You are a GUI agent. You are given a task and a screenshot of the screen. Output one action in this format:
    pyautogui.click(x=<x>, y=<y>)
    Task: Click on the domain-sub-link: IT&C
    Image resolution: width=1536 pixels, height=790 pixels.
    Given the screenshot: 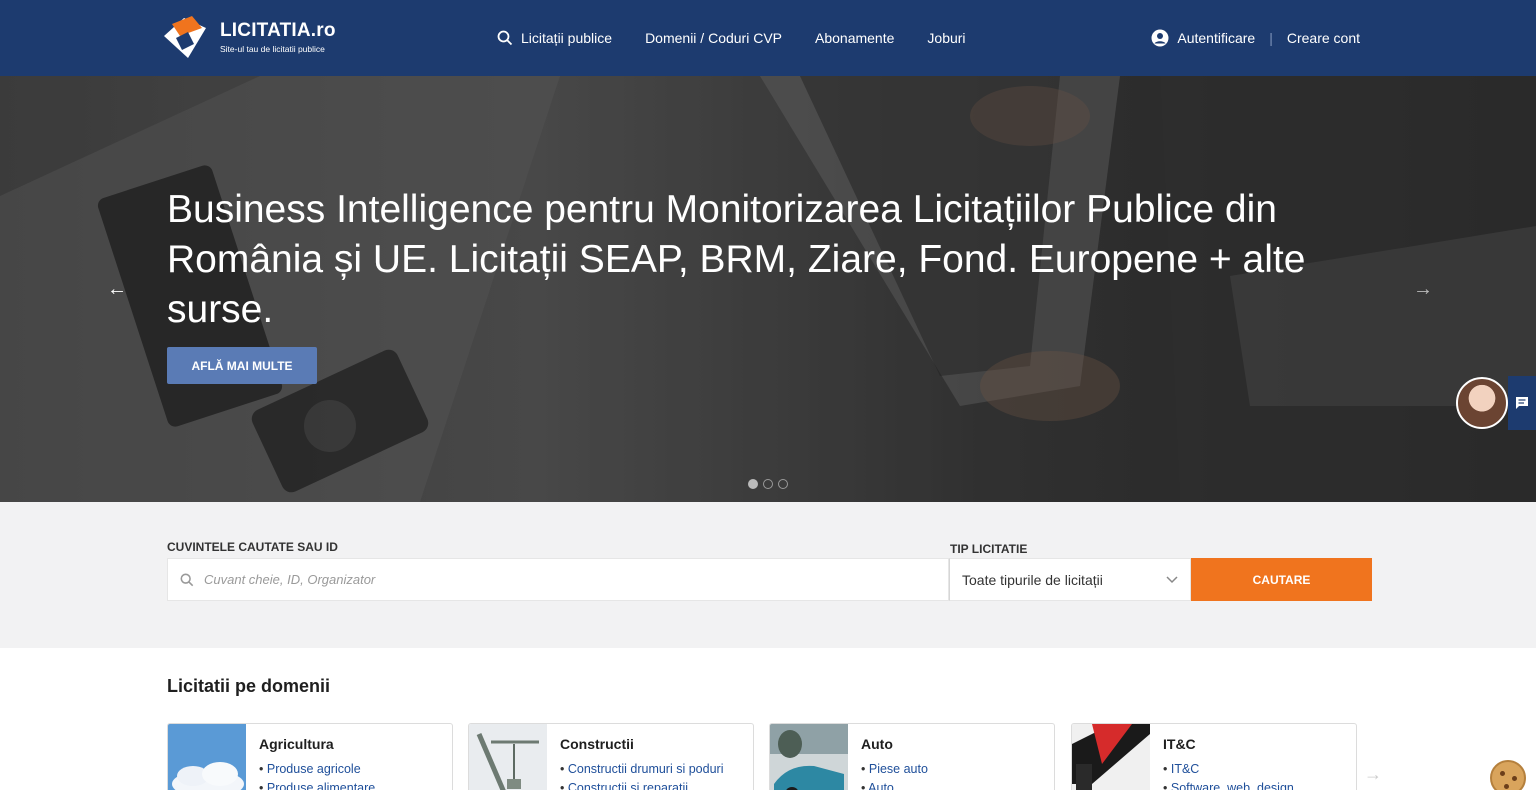 What is the action you would take?
    pyautogui.click(x=1181, y=769)
    